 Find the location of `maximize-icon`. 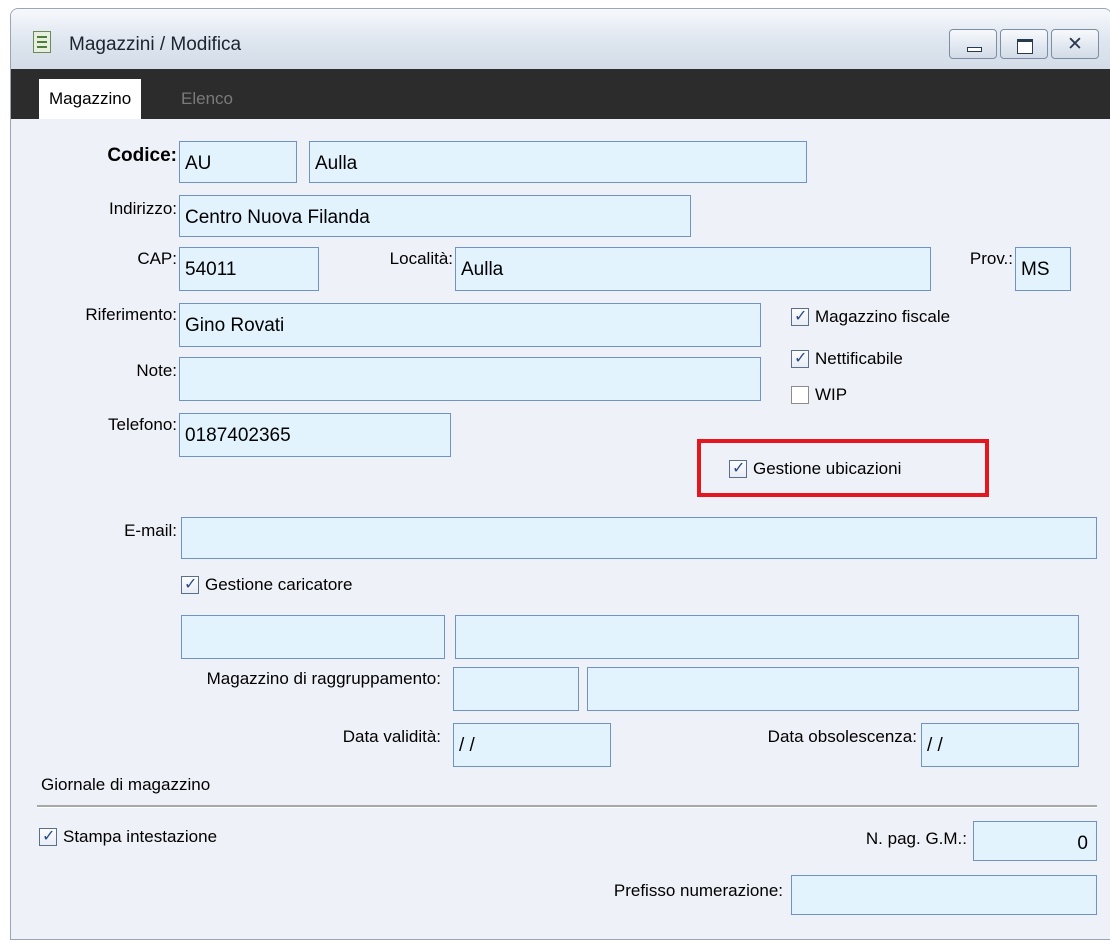

maximize-icon is located at coordinates (1025, 46).